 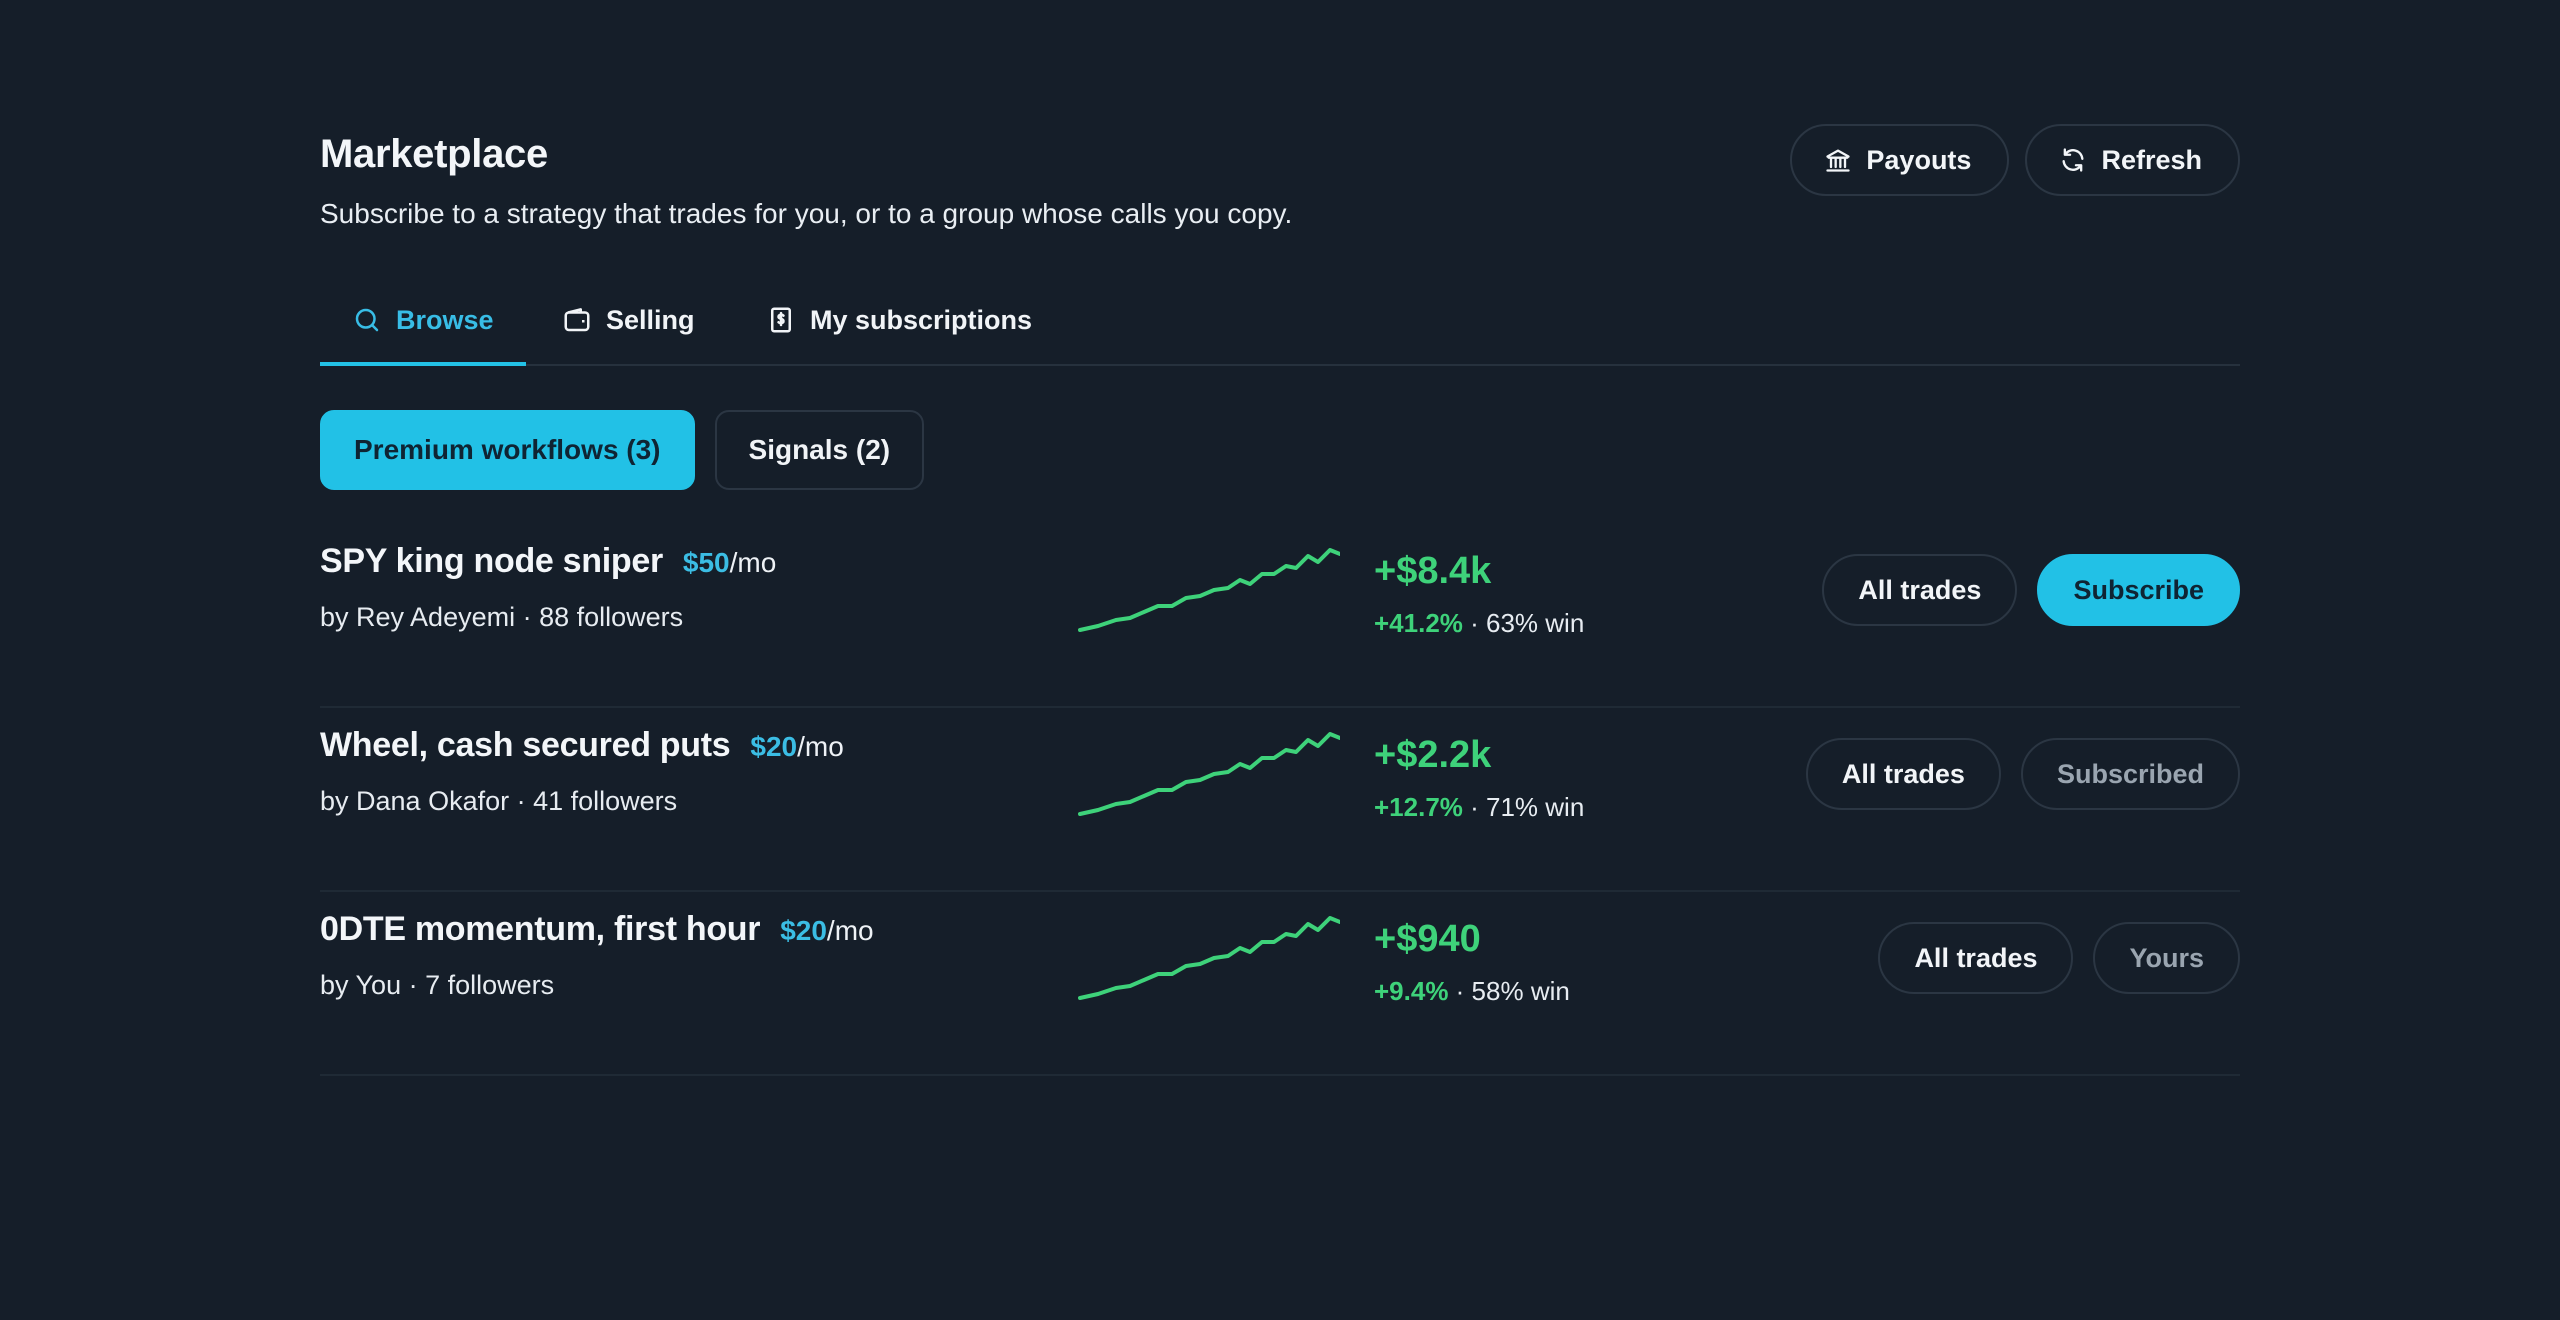 What do you see at coordinates (2073, 160) in the screenshot?
I see `refresh-icon` at bounding box center [2073, 160].